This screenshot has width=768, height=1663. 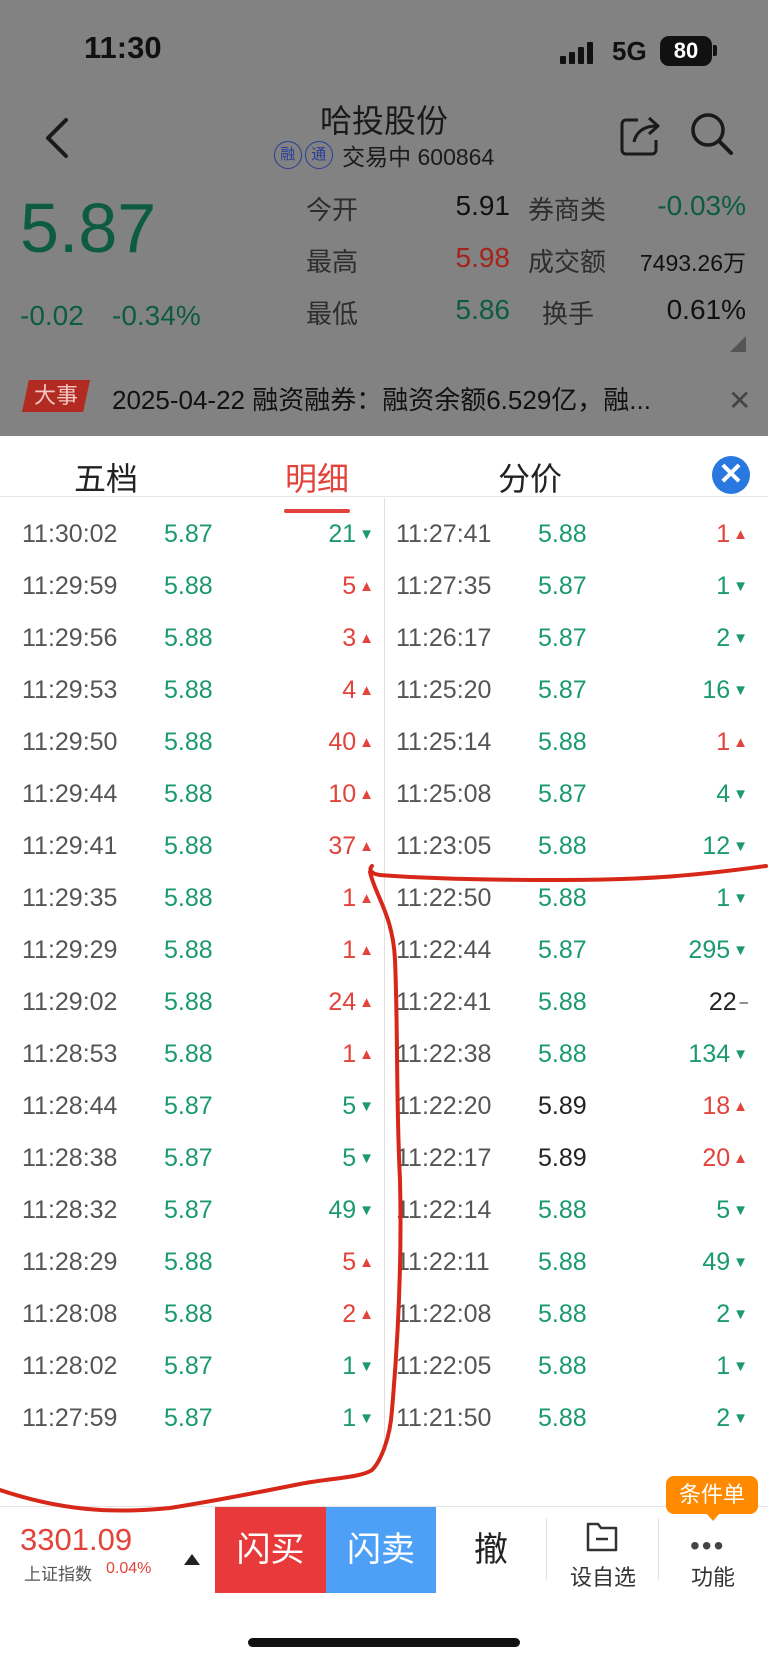 I want to click on tick-row: 11:27:41 5.88 1 ▲, so click(x=572, y=546).